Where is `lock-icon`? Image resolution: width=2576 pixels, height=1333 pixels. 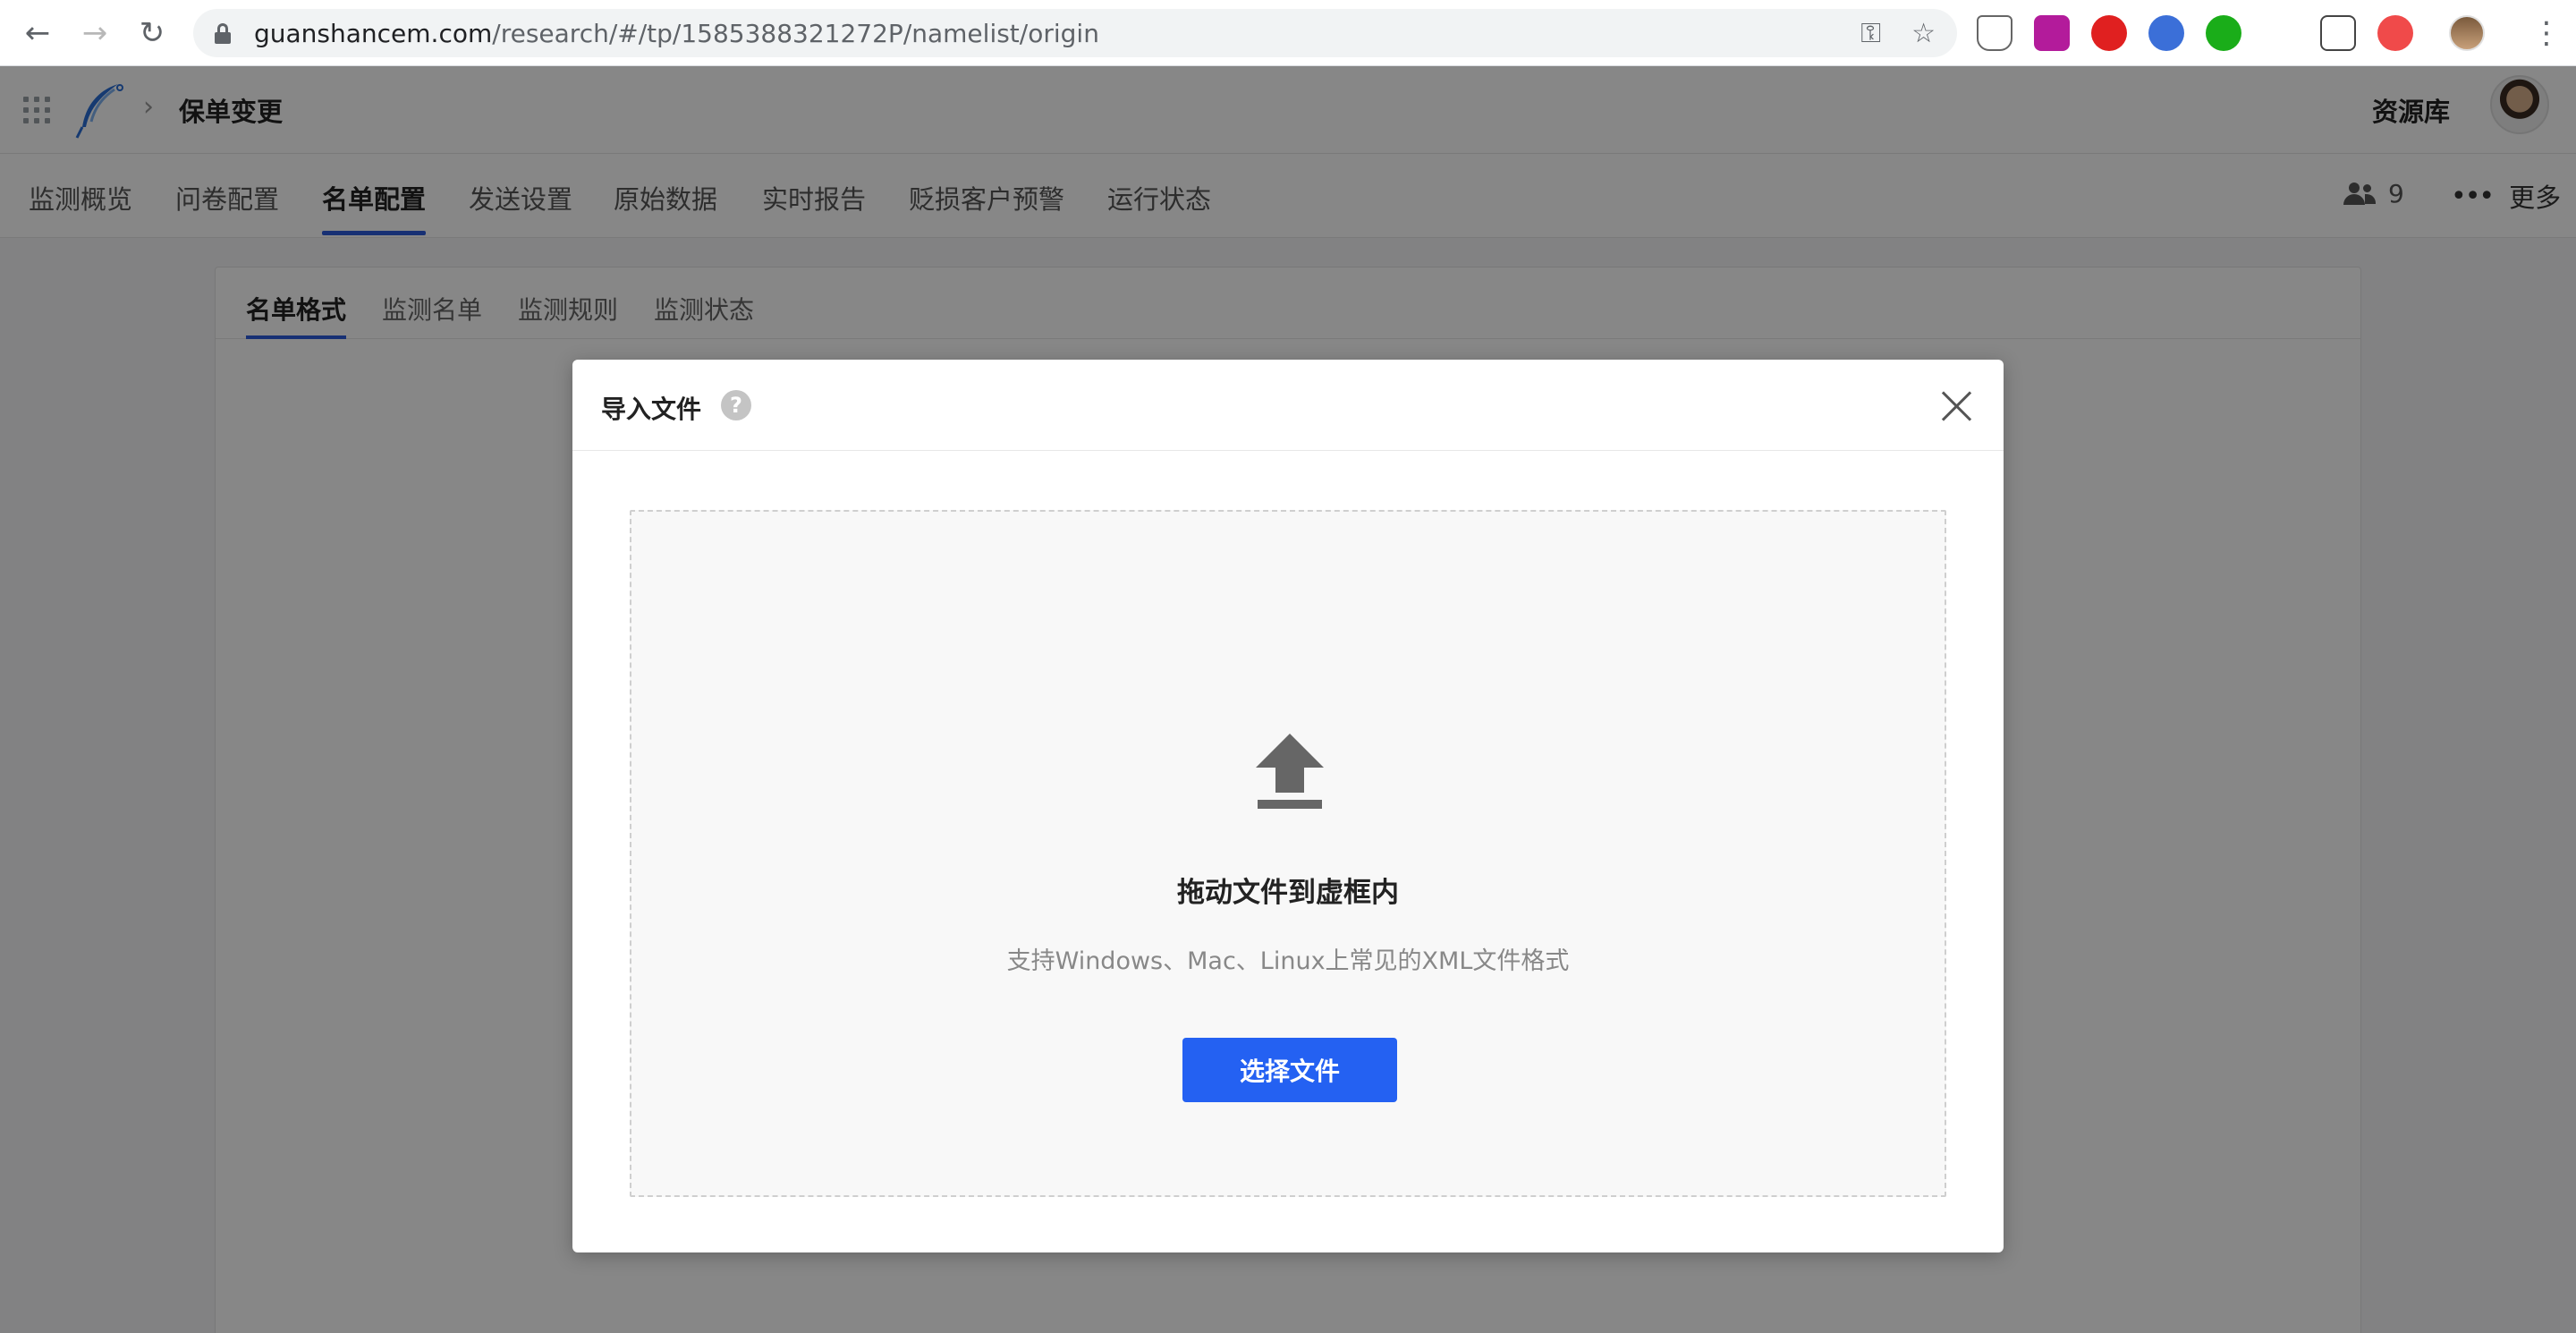 lock-icon is located at coordinates (223, 33).